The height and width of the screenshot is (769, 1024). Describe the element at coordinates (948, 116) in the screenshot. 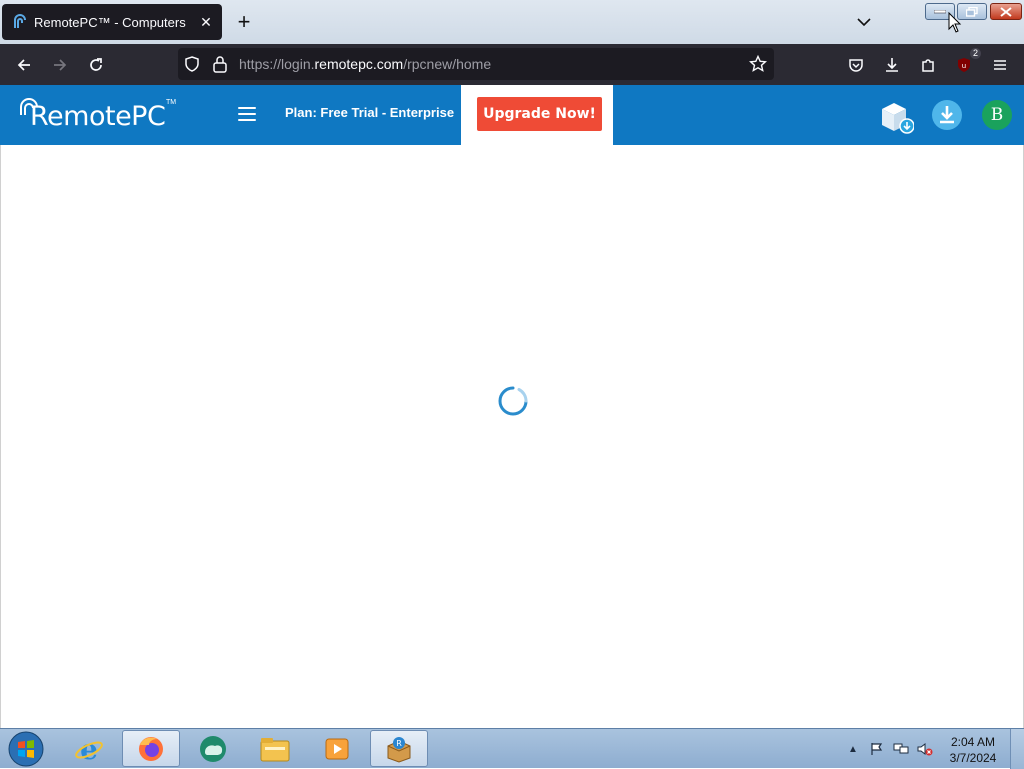

I see `download-app-icon` at that location.